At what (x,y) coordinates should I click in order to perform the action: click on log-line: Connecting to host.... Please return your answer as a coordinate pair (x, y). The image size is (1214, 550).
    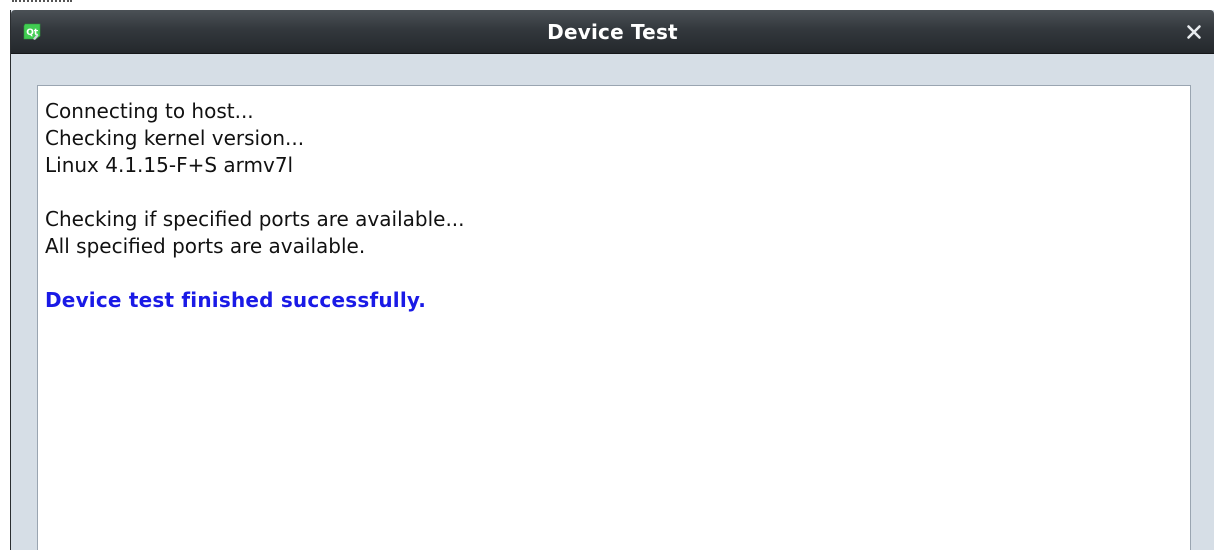
    Looking at the image, I should click on (149, 111).